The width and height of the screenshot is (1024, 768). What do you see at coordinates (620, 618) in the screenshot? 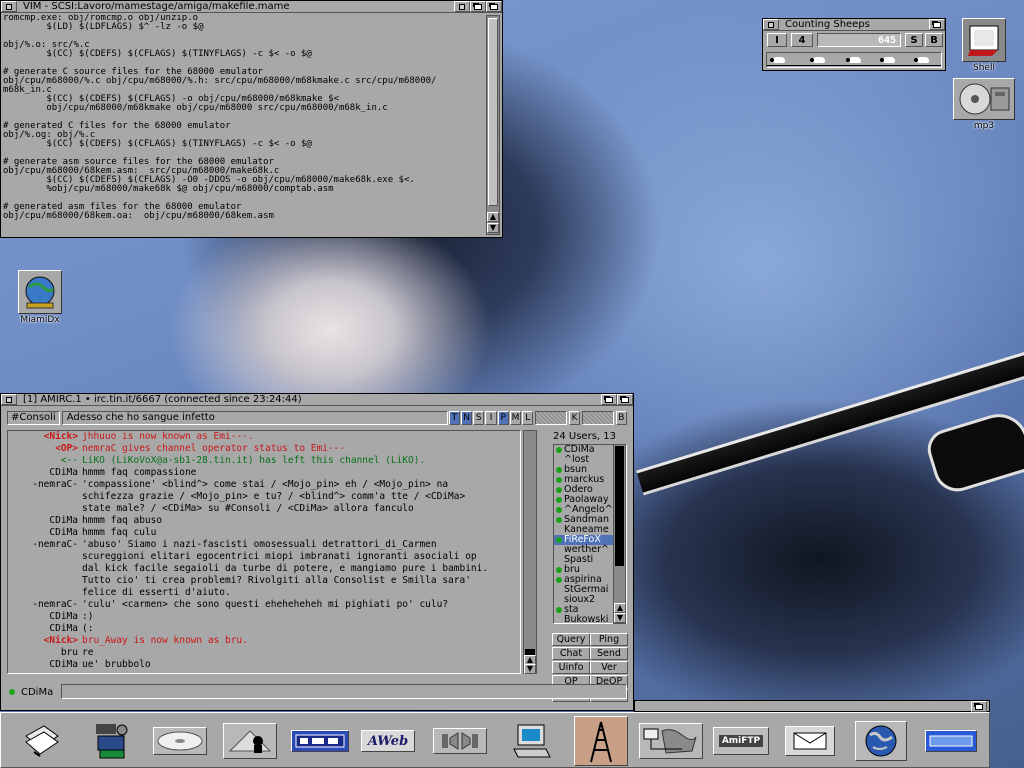
I see `userlist-scroll-down-button: ▼` at bounding box center [620, 618].